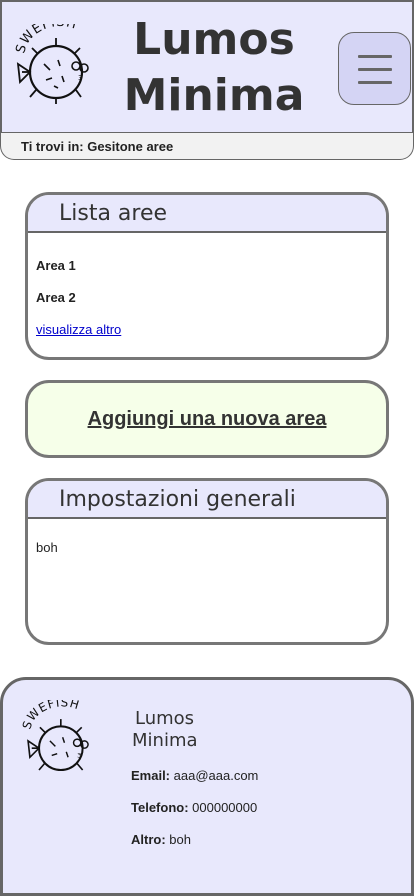 The image size is (414, 896). I want to click on footer-title-line2: Minima, so click(165, 740).